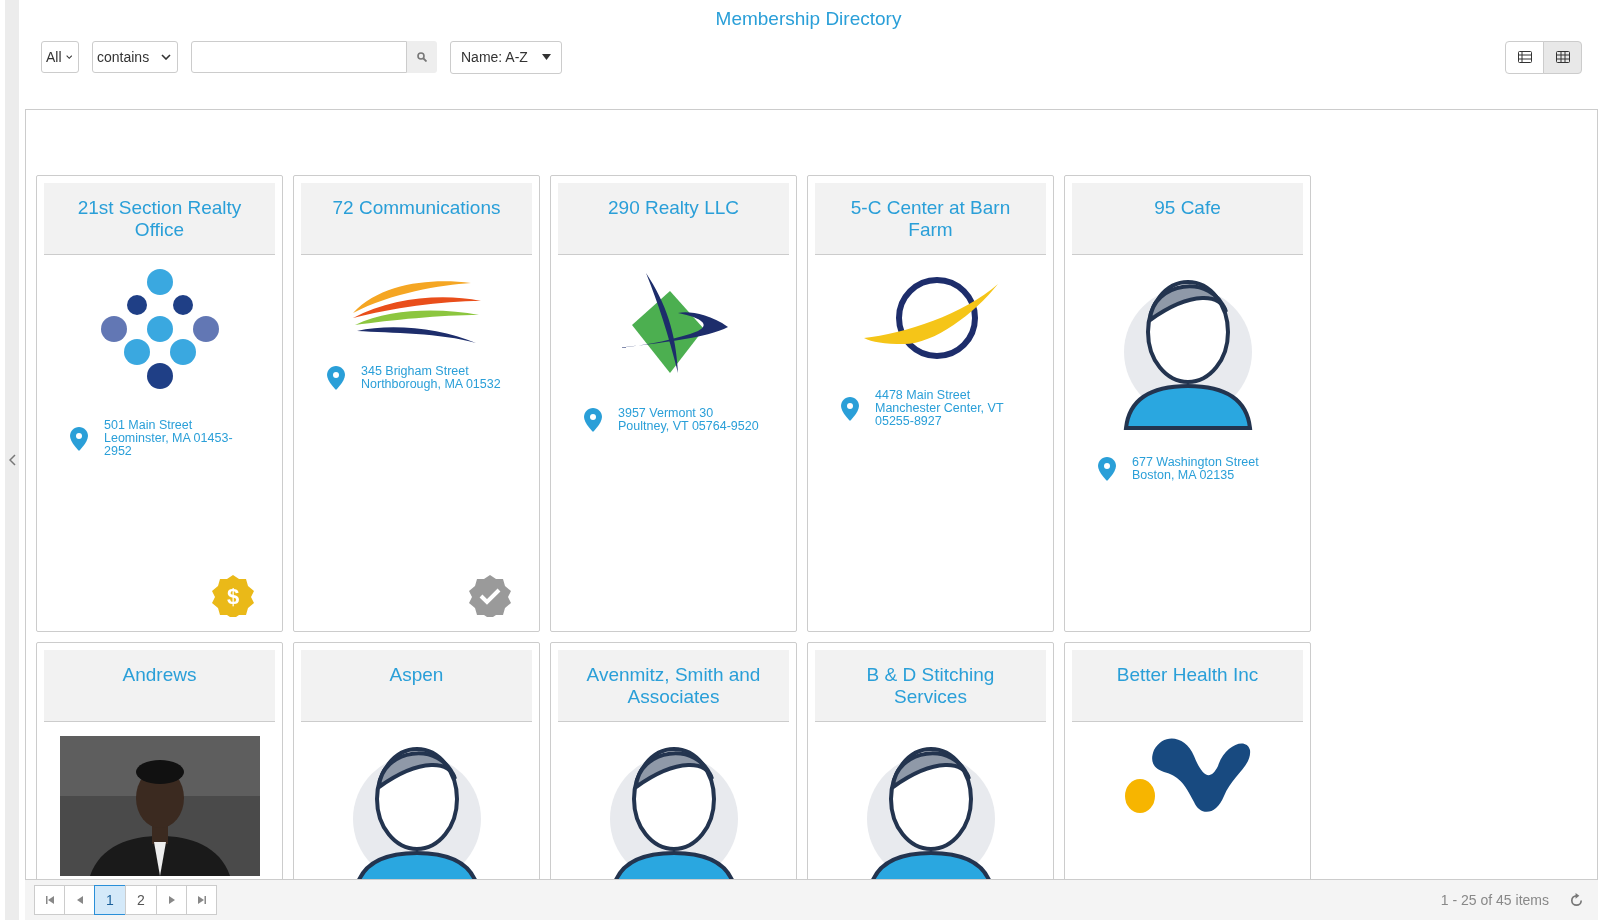 The height and width of the screenshot is (920, 1598). I want to click on last-page-button, so click(201, 900).